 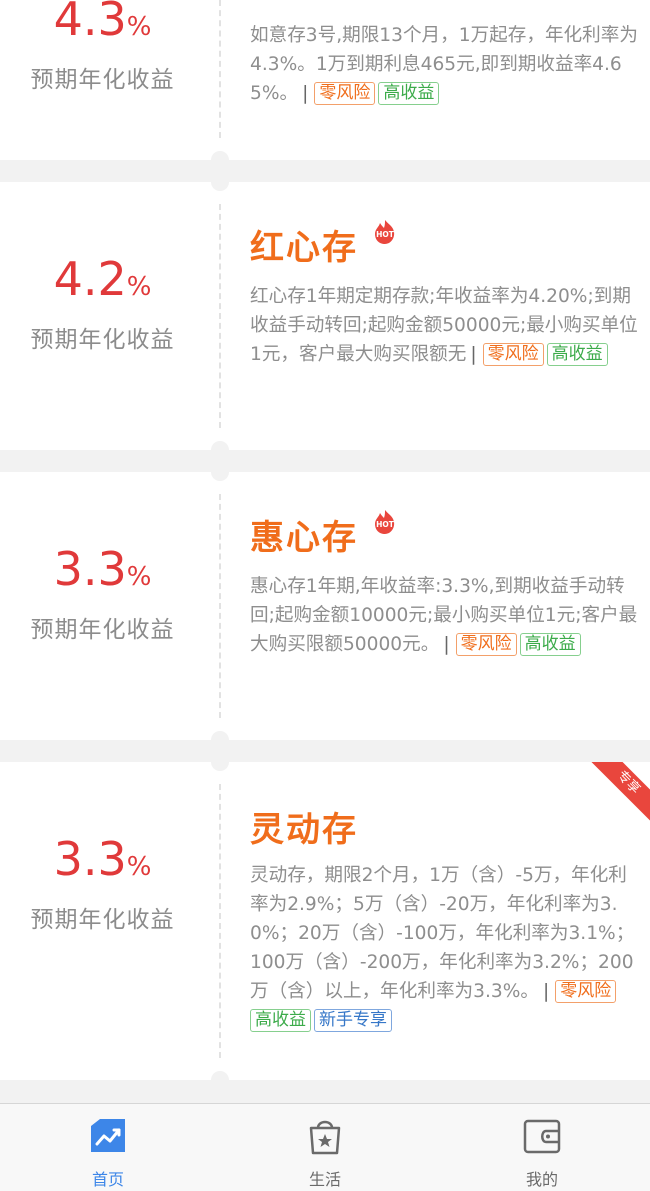 I want to click on tab-life: 生活, so click(x=325, y=1147).